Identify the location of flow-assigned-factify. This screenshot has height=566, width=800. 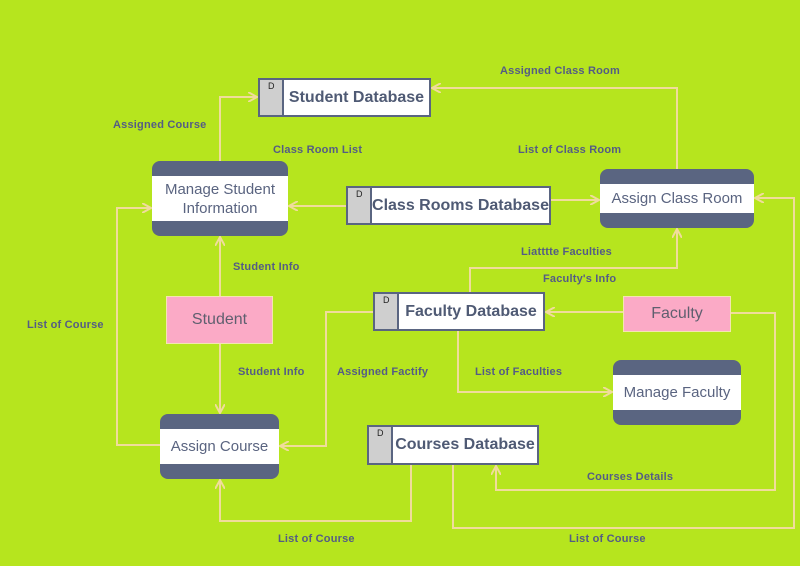
(326, 378).